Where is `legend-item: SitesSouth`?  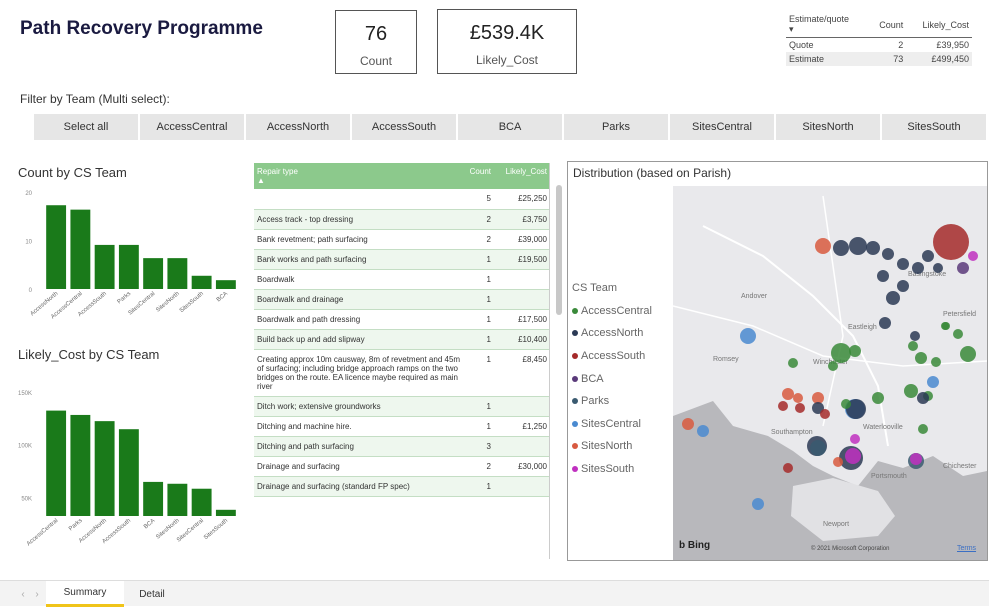
legend-item: SitesSouth is located at coordinates (612, 469).